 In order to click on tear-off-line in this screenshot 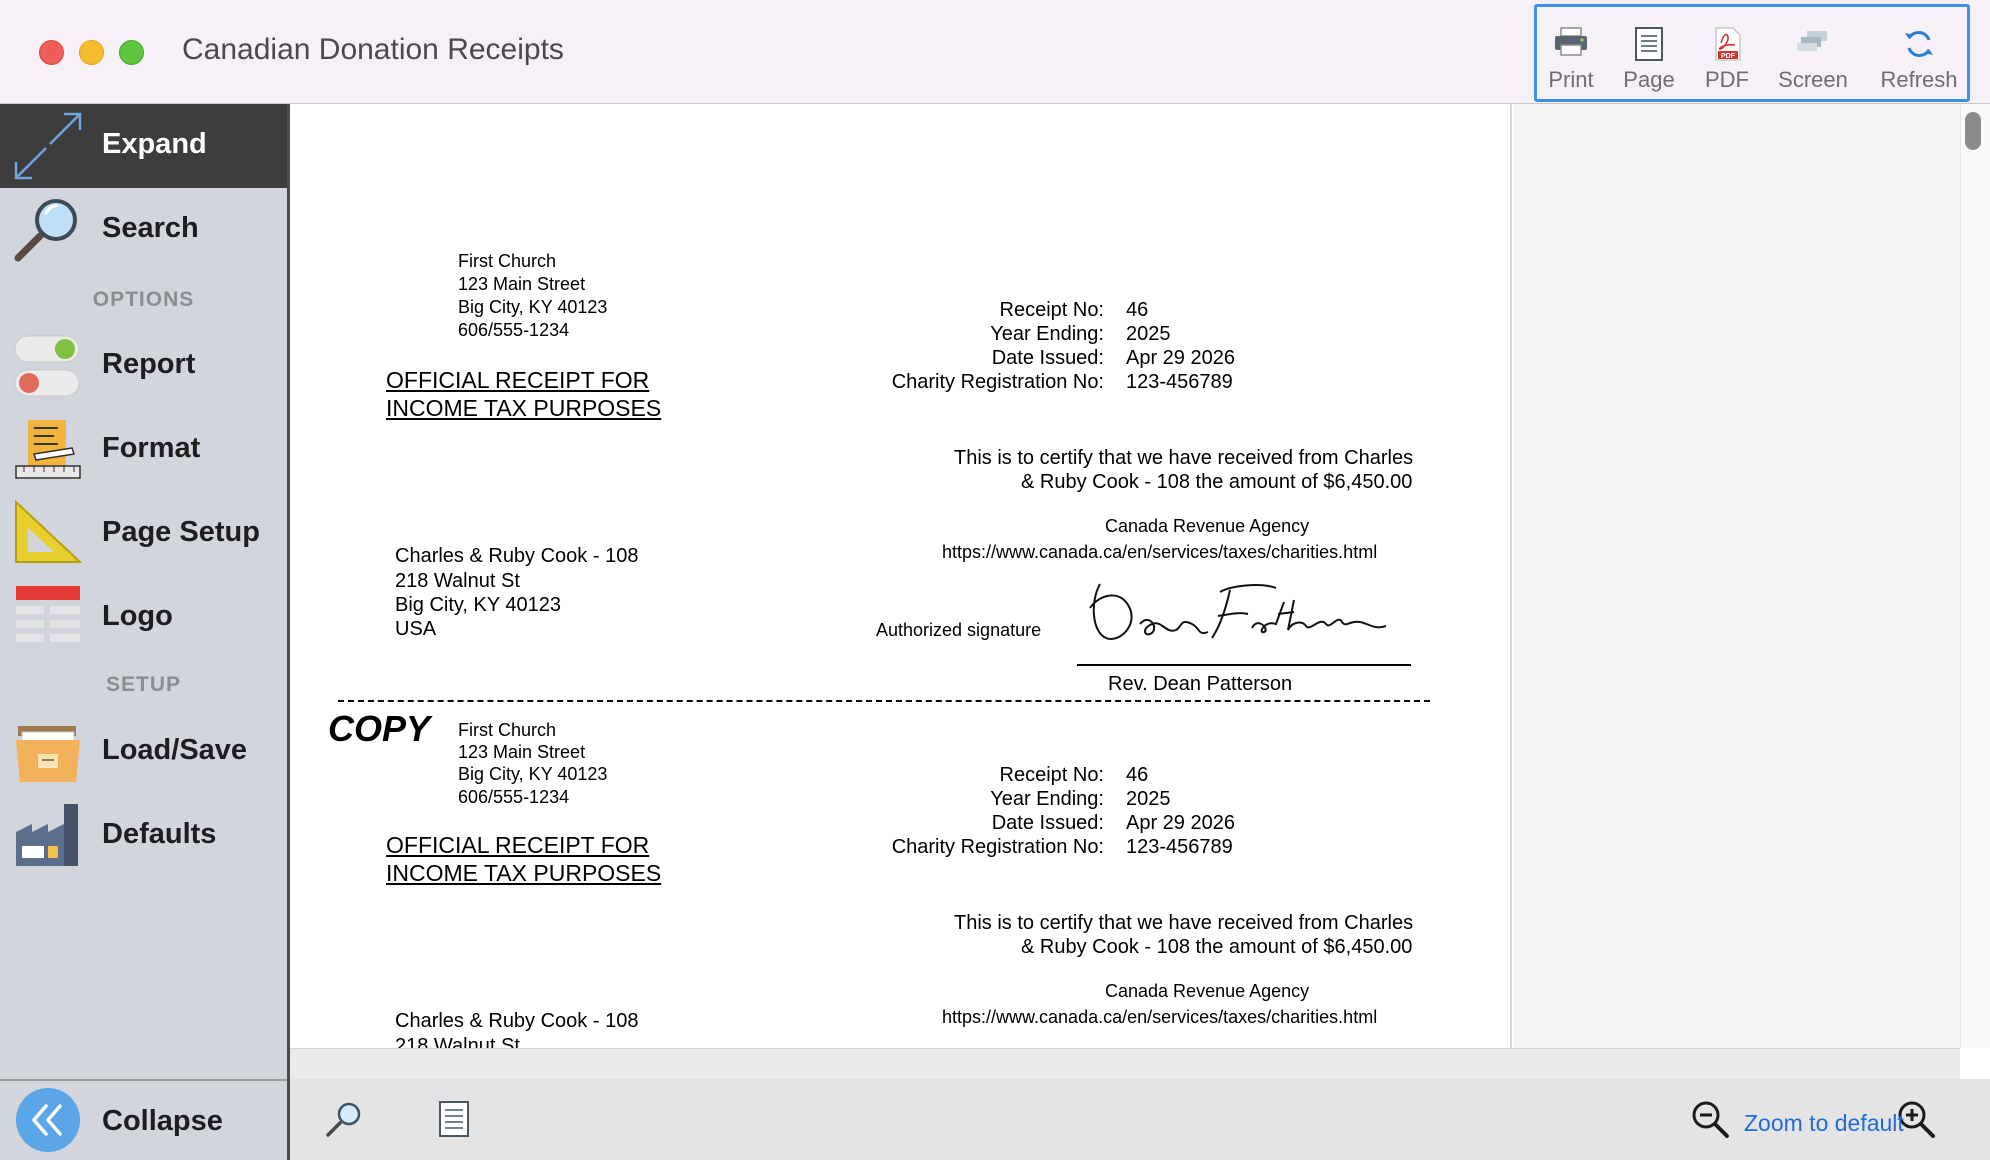, I will do `click(884, 701)`.